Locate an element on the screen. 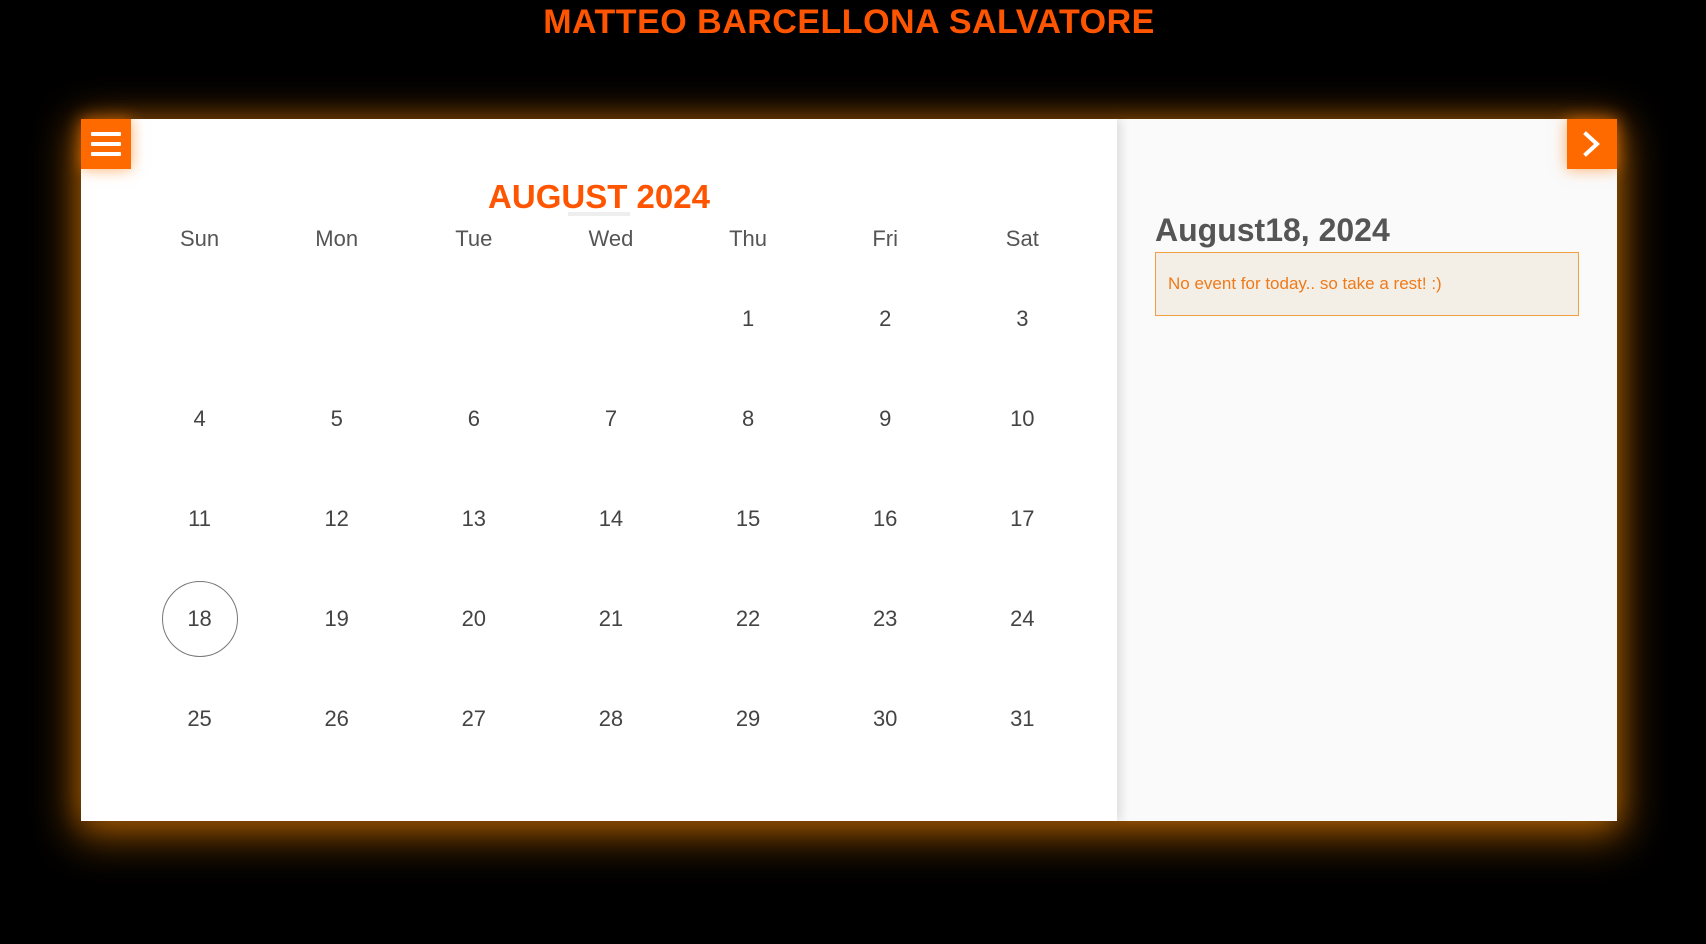  day-number: 26 is located at coordinates (336, 718).